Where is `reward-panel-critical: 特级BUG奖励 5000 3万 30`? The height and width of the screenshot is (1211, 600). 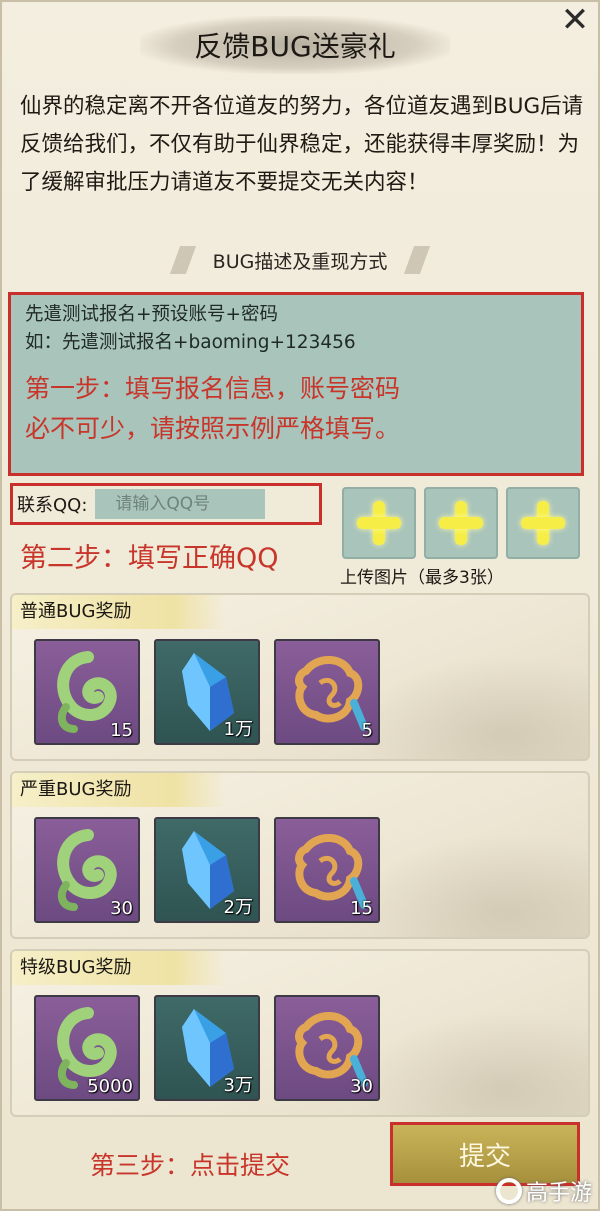
reward-panel-critical: 特级BUG奖励 5000 3万 30 is located at coordinates (300, 1033).